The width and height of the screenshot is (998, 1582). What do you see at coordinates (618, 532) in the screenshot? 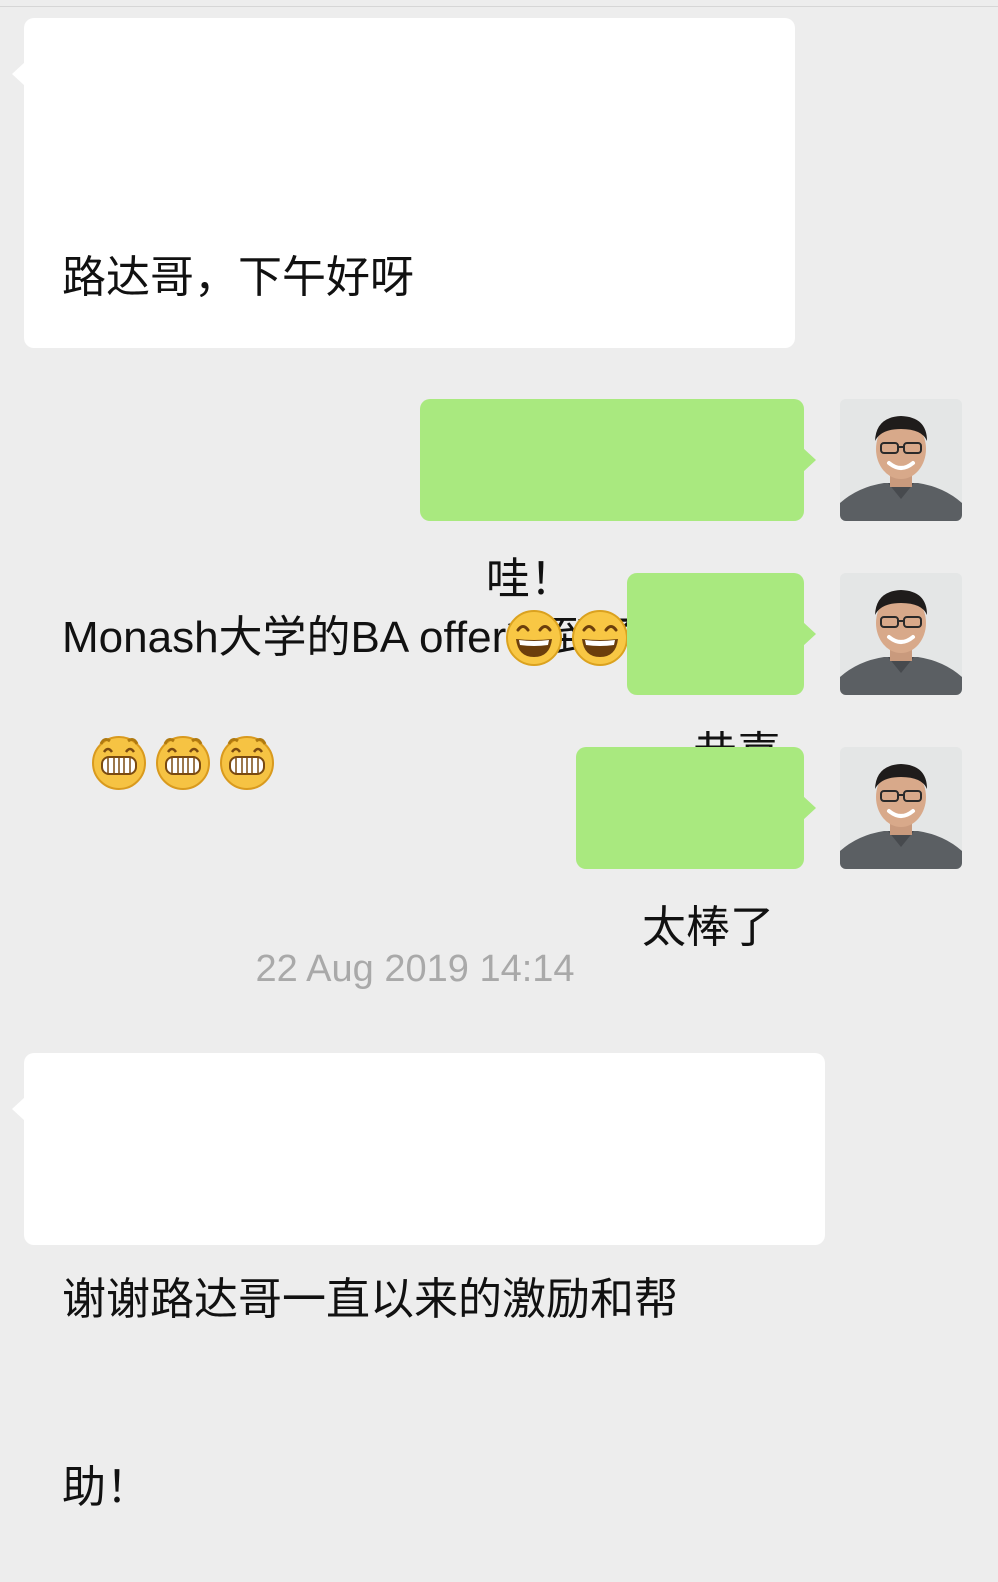
I see `outgoing-message-bubble: 哇！` at bounding box center [618, 532].